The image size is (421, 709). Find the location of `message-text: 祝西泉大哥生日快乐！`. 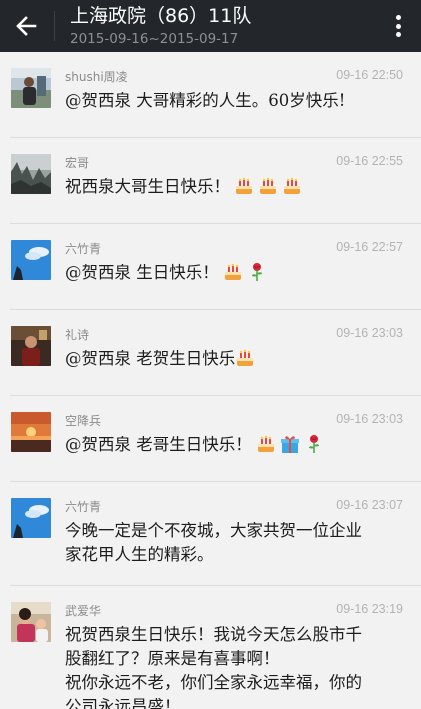

message-text: 祝西泉大哥生日快乐！ is located at coordinates (237, 187).